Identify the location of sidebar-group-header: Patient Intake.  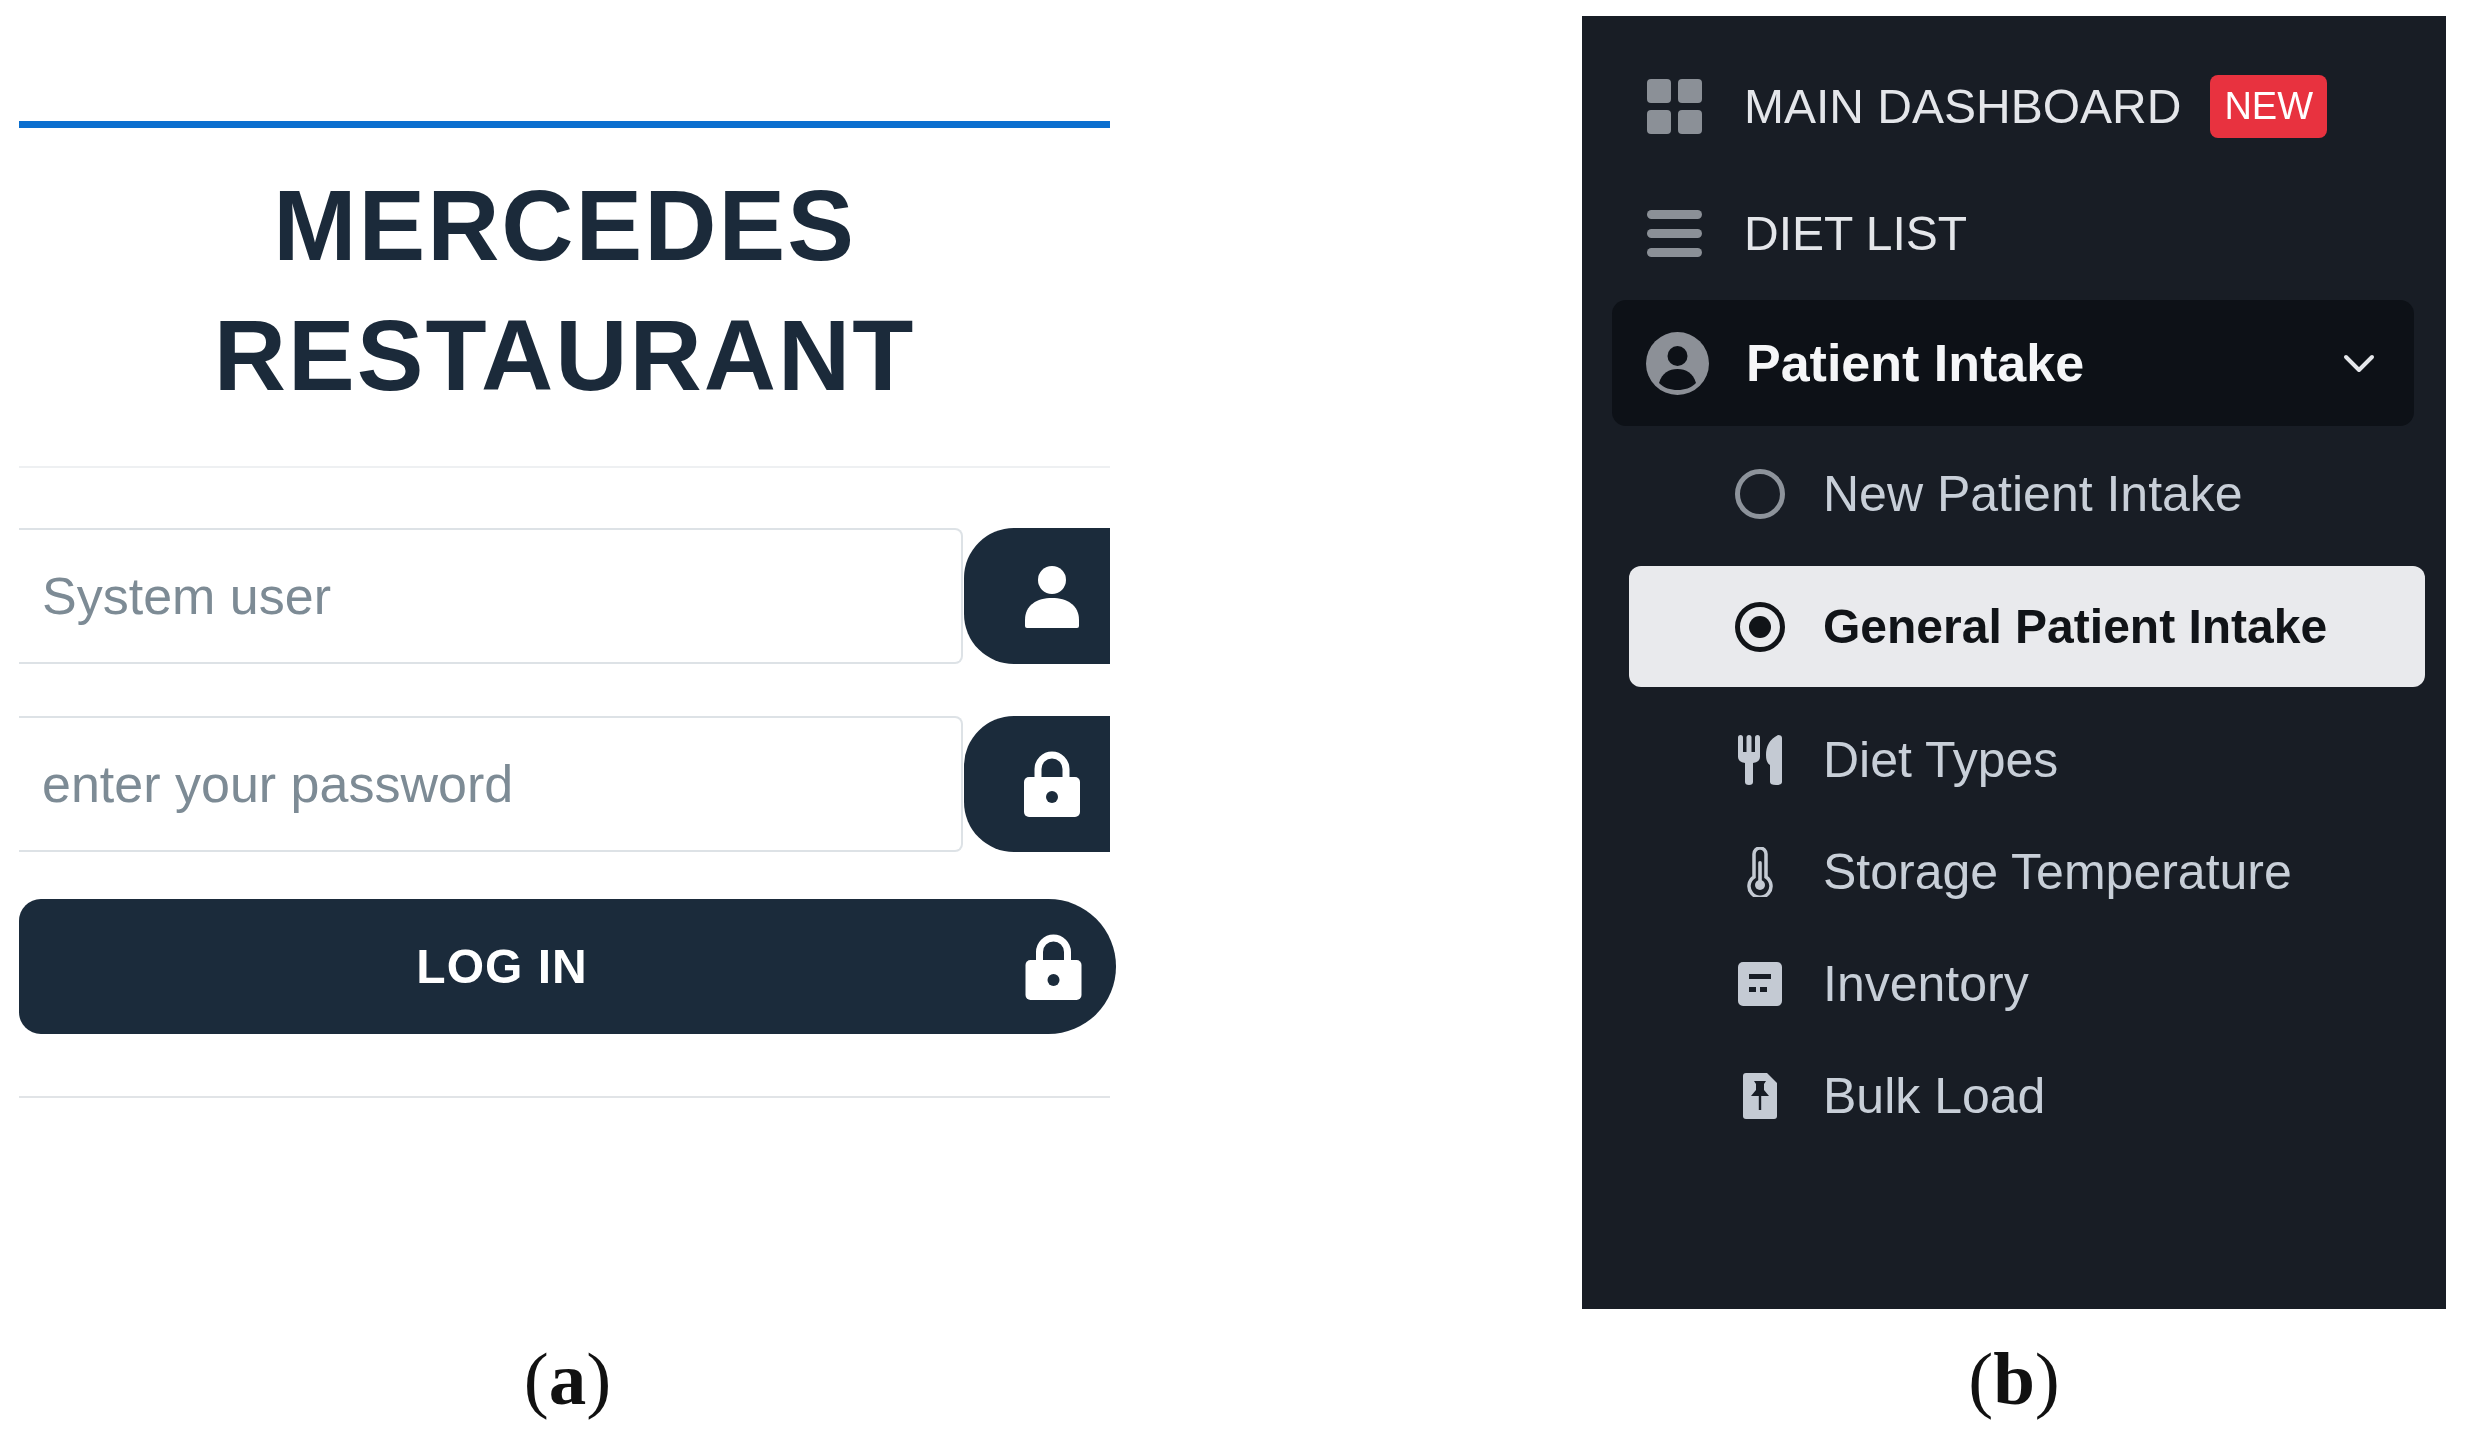
(2013, 363).